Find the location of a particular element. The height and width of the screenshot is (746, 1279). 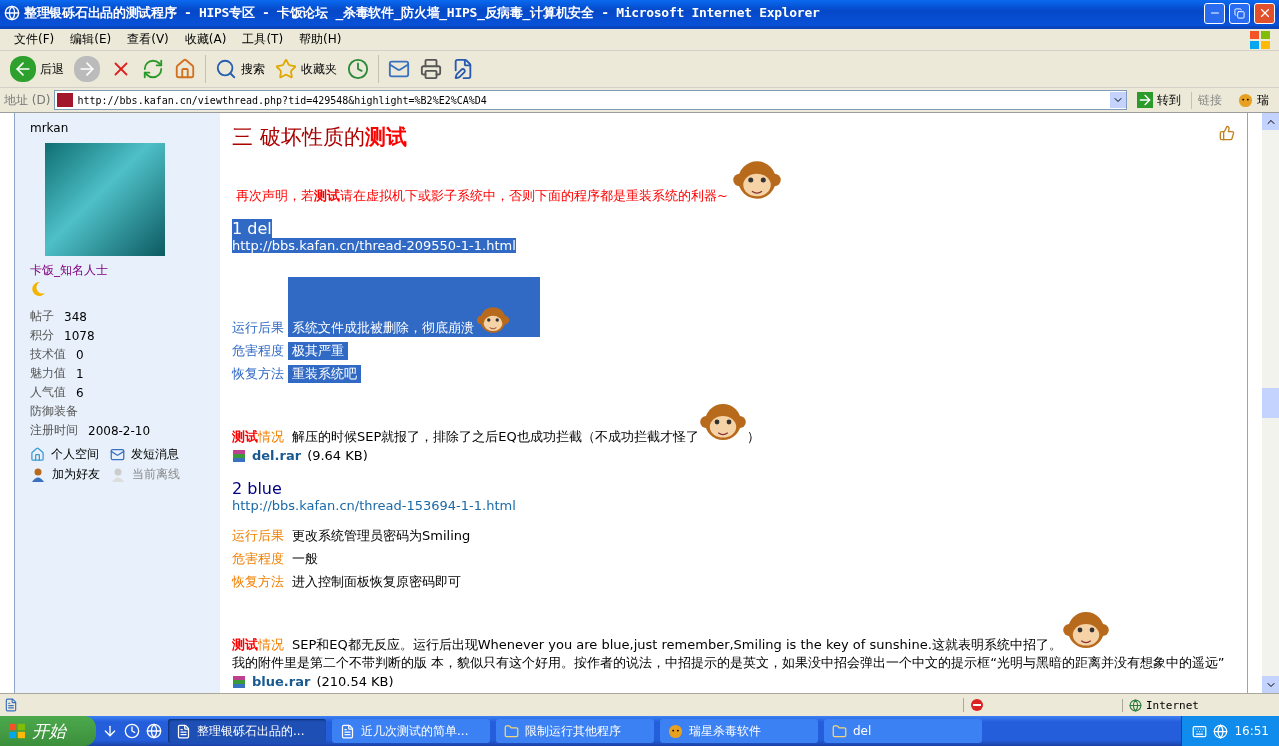

go-button: 转到 is located at coordinates (1159, 100).